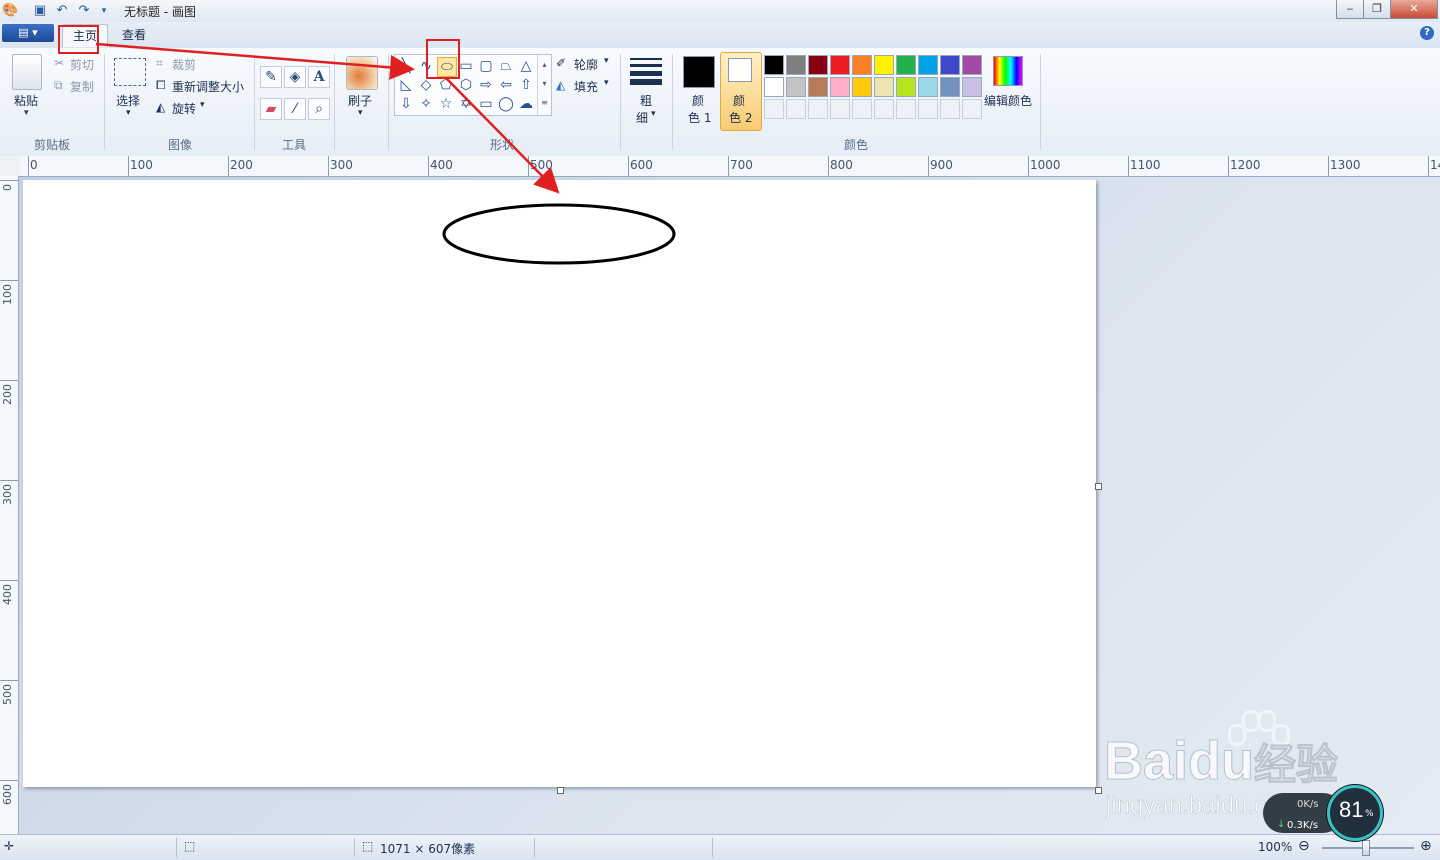 The image size is (1440, 860). What do you see at coordinates (128, 113) in the screenshot?
I see `select-dropdown-icon: ▾` at bounding box center [128, 113].